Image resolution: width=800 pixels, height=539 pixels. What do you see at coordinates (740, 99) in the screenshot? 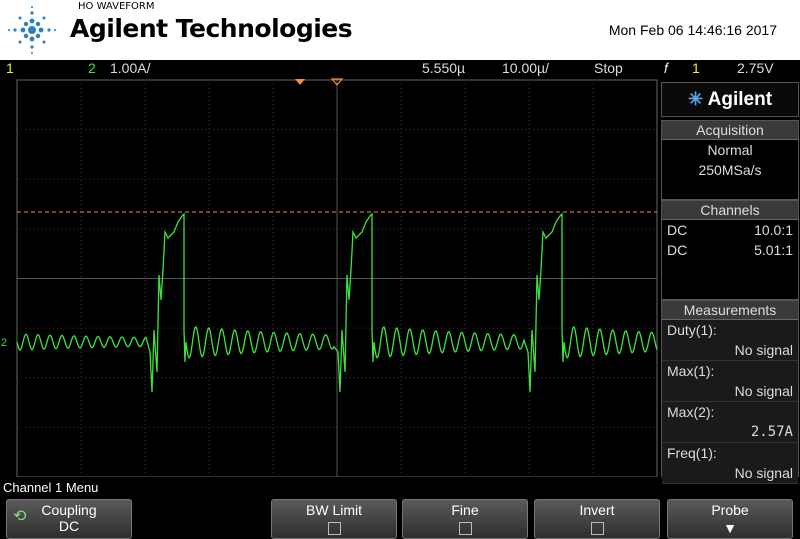
I see `panel-brand: Agilent` at bounding box center [740, 99].